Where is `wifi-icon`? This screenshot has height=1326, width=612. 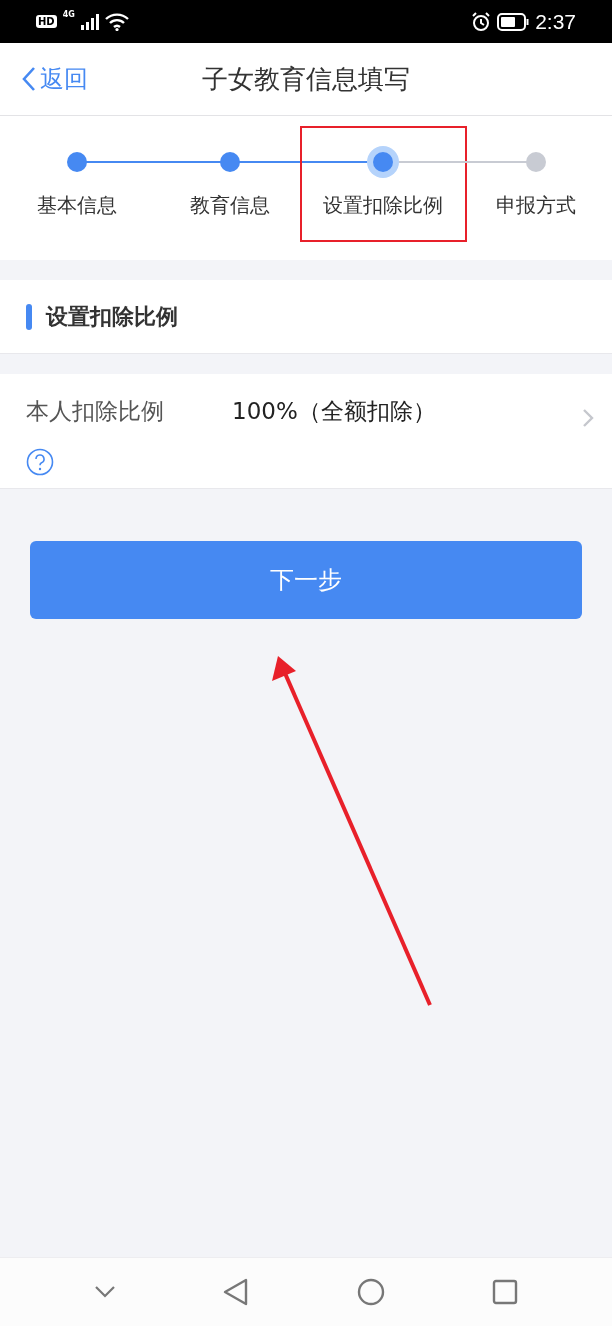 wifi-icon is located at coordinates (116, 21).